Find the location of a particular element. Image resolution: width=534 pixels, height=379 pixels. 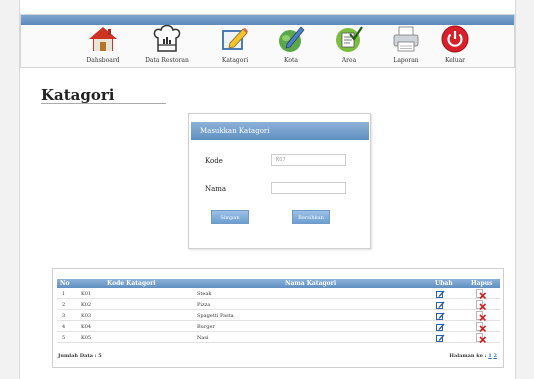

page-link-2: 2 is located at coordinates (495, 356).